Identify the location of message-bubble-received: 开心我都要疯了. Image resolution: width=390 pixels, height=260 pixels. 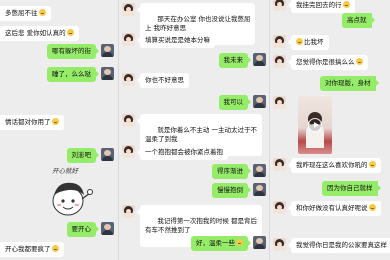
(32, 249).